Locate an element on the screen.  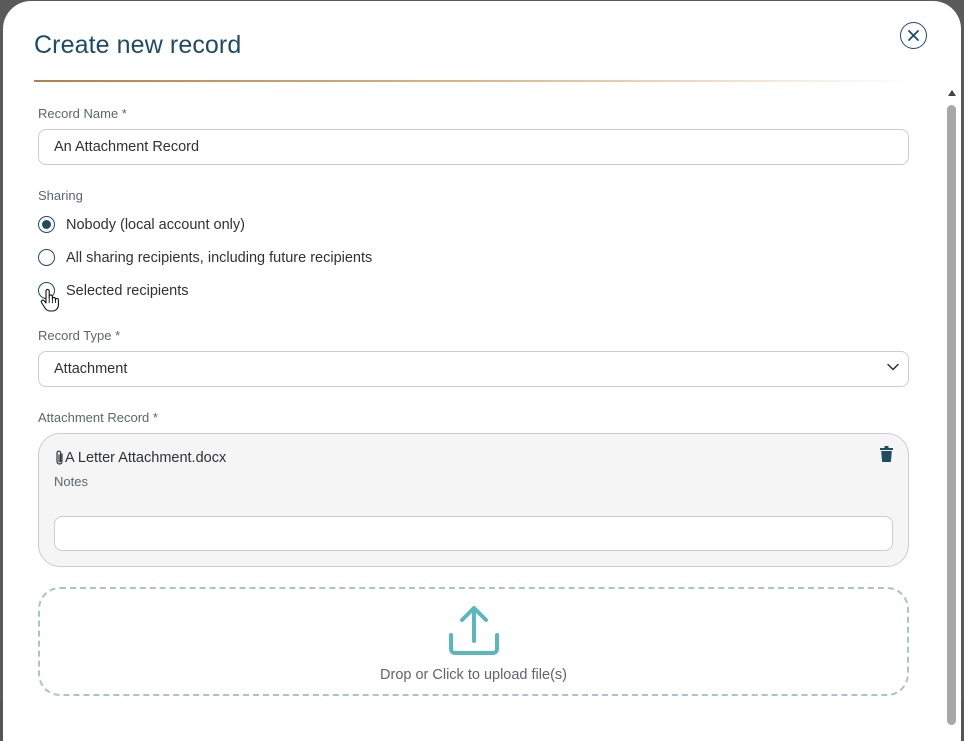
radio-button is located at coordinates (46, 257).